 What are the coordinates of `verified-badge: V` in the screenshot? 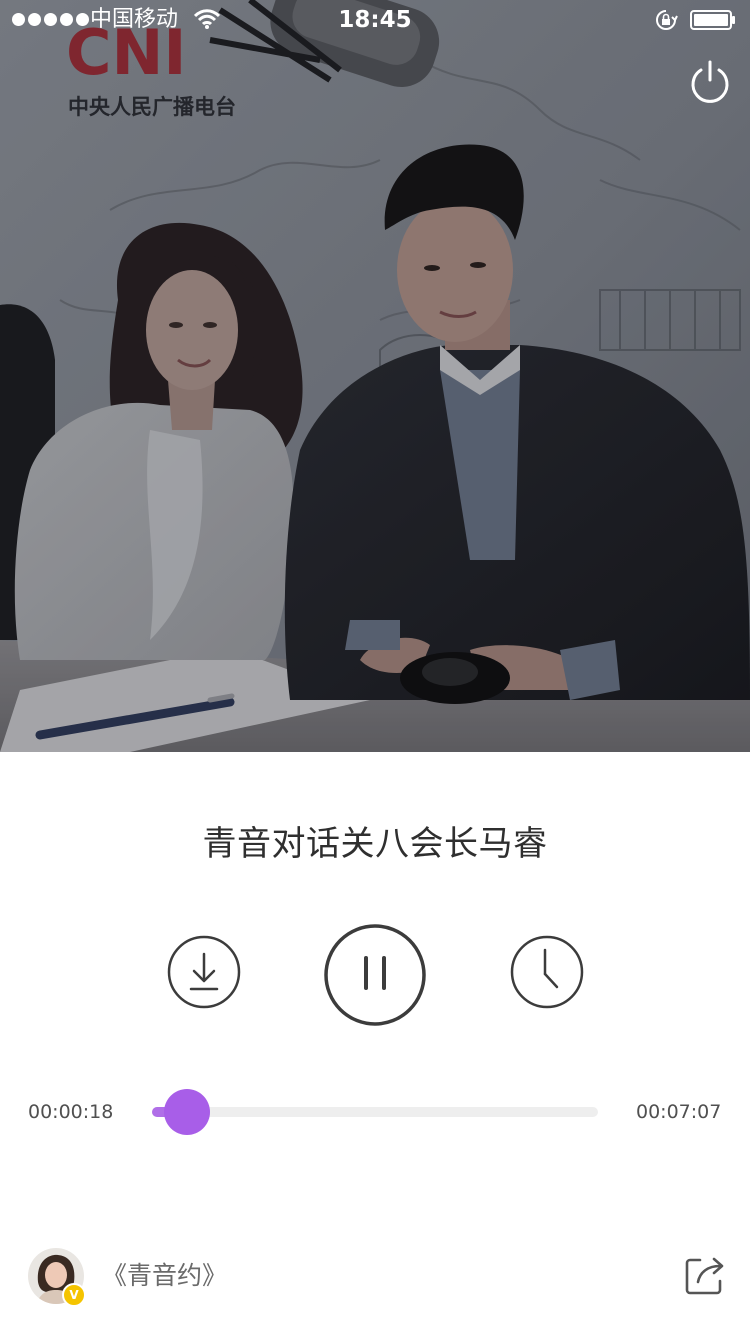 It's located at (74, 1295).